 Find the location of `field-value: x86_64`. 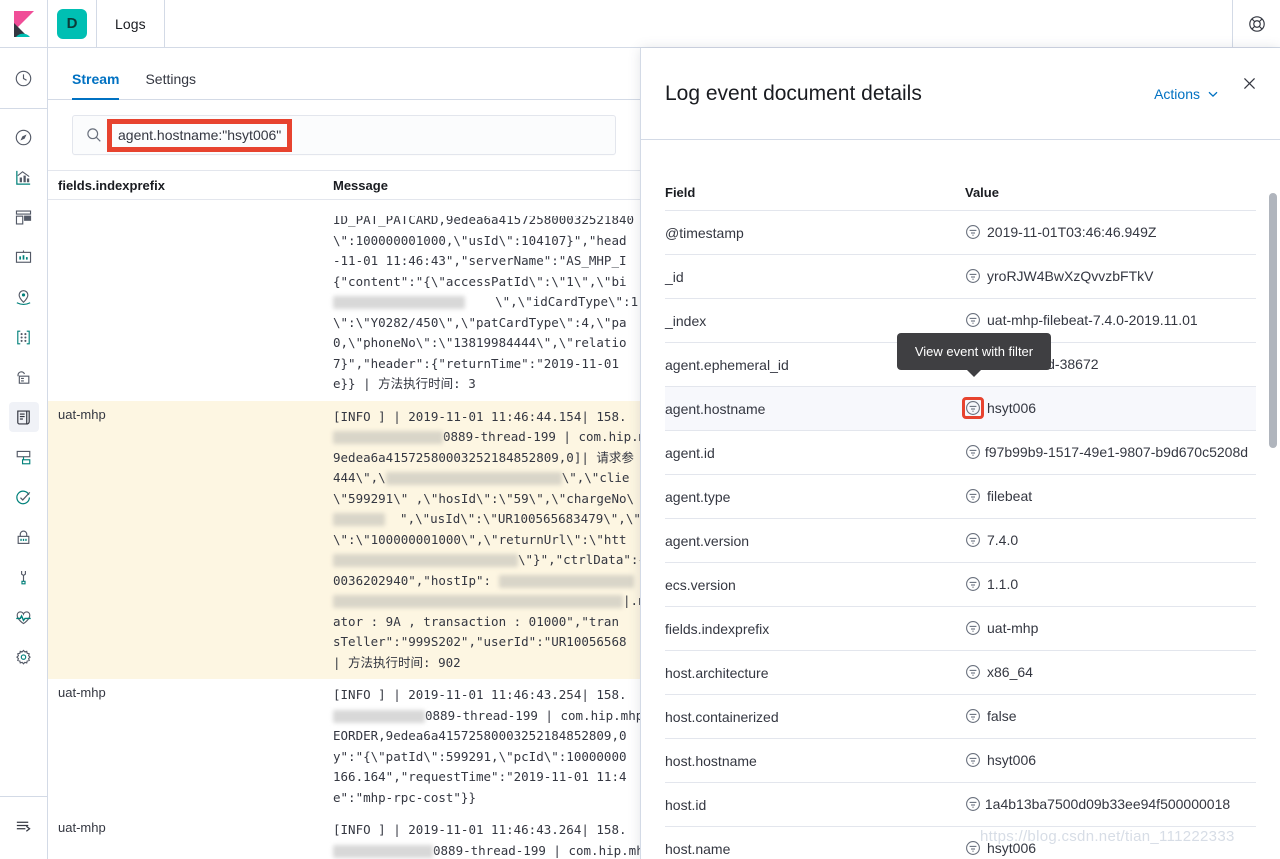

field-value: x86_64 is located at coordinates (1010, 672).